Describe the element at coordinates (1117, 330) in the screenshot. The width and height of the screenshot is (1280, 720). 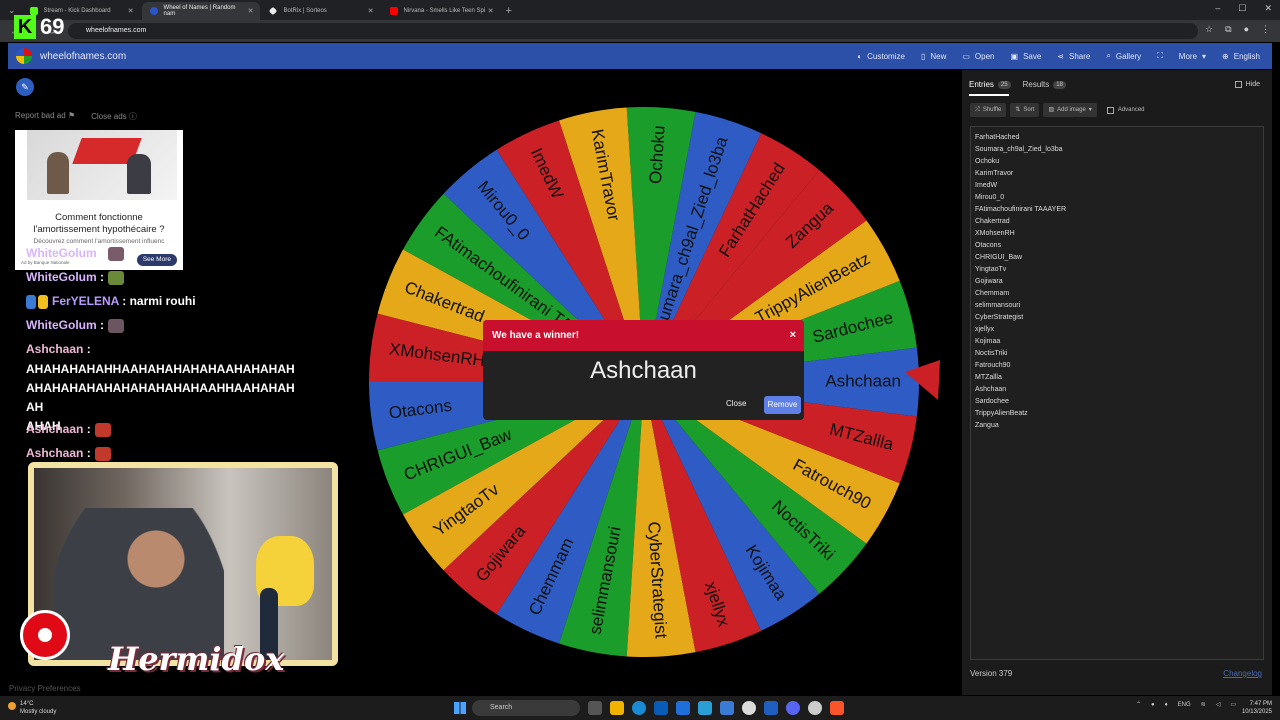
I see `entry-item: xjellyx` at that location.